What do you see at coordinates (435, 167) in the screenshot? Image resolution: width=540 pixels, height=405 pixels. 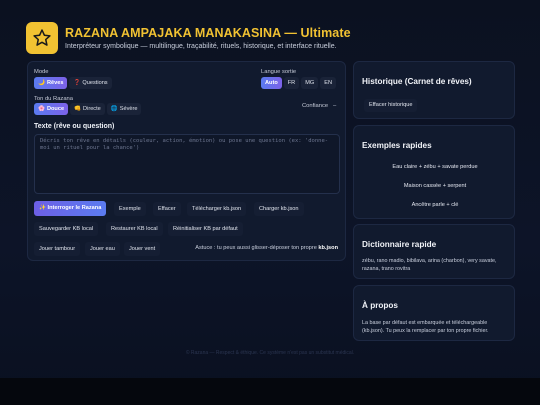 I see `example-item: Eau claire + zébu + savate perdue` at bounding box center [435, 167].